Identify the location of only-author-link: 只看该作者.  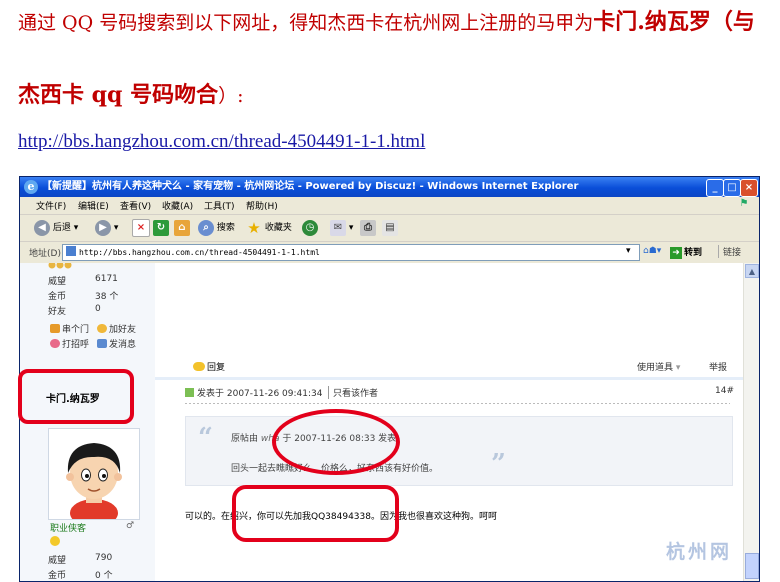
(353, 392).